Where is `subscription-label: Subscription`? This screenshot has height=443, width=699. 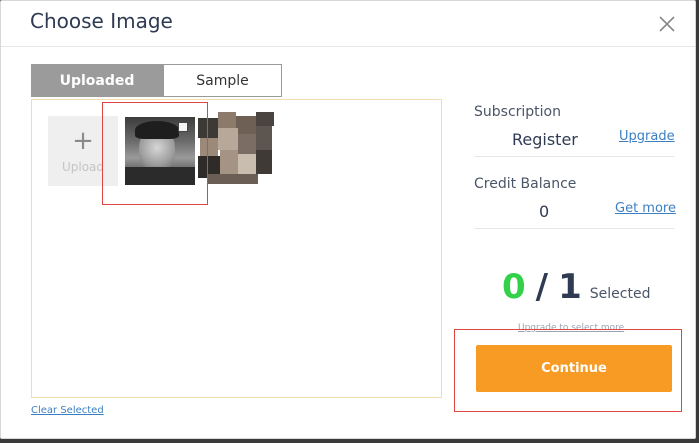 subscription-label: Subscription is located at coordinates (517, 112).